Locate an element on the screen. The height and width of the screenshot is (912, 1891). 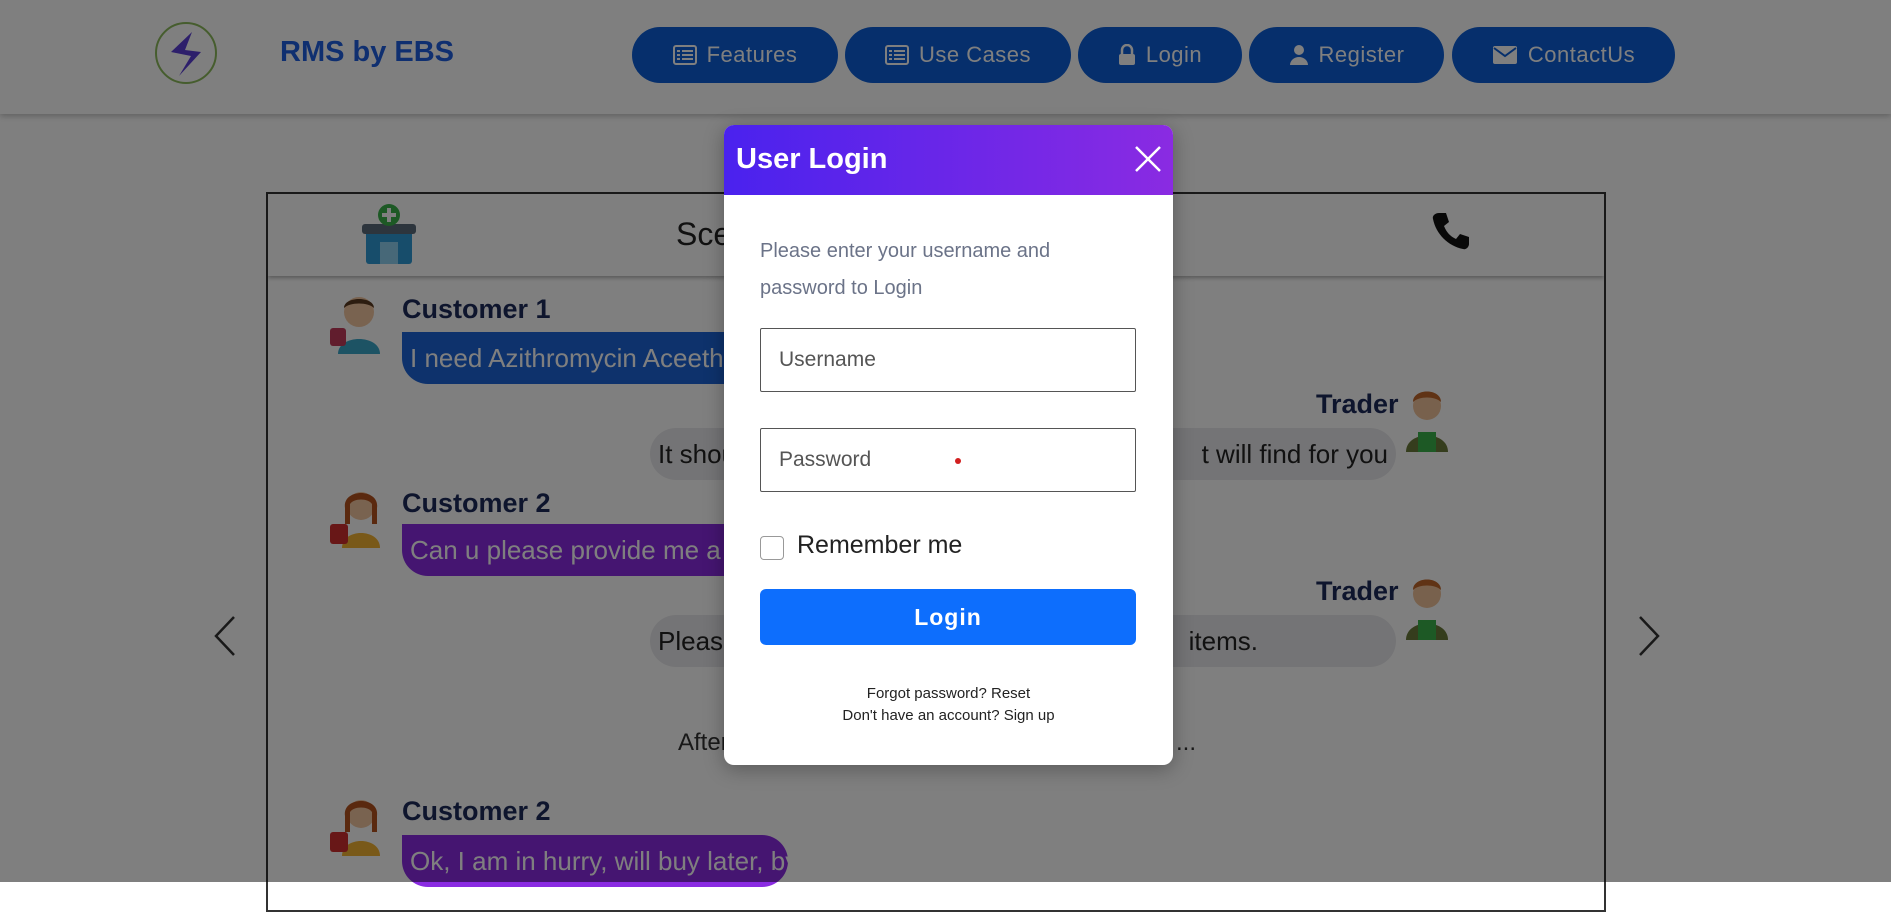
modal-header: User Login is located at coordinates (948, 160).